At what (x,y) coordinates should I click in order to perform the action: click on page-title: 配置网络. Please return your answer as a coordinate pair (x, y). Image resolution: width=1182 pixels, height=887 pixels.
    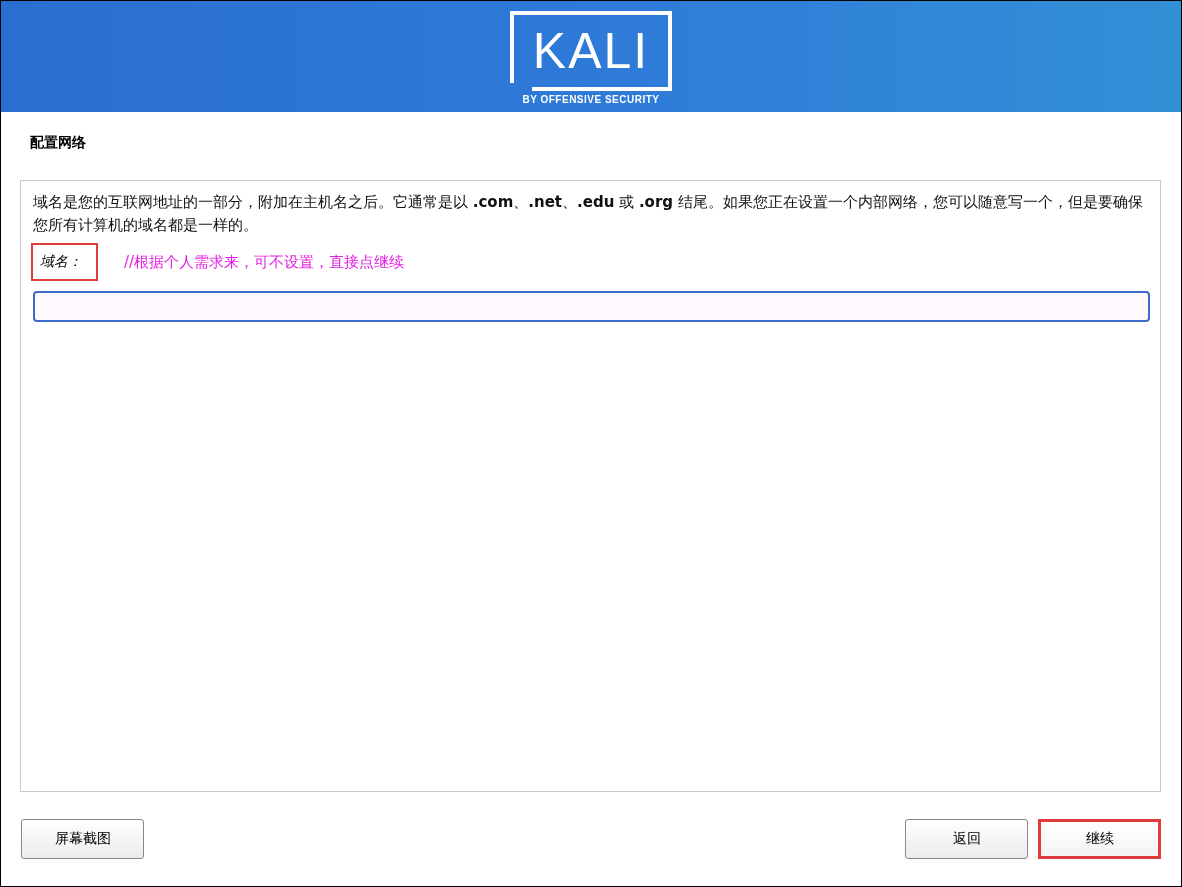
    Looking at the image, I should click on (58, 143).